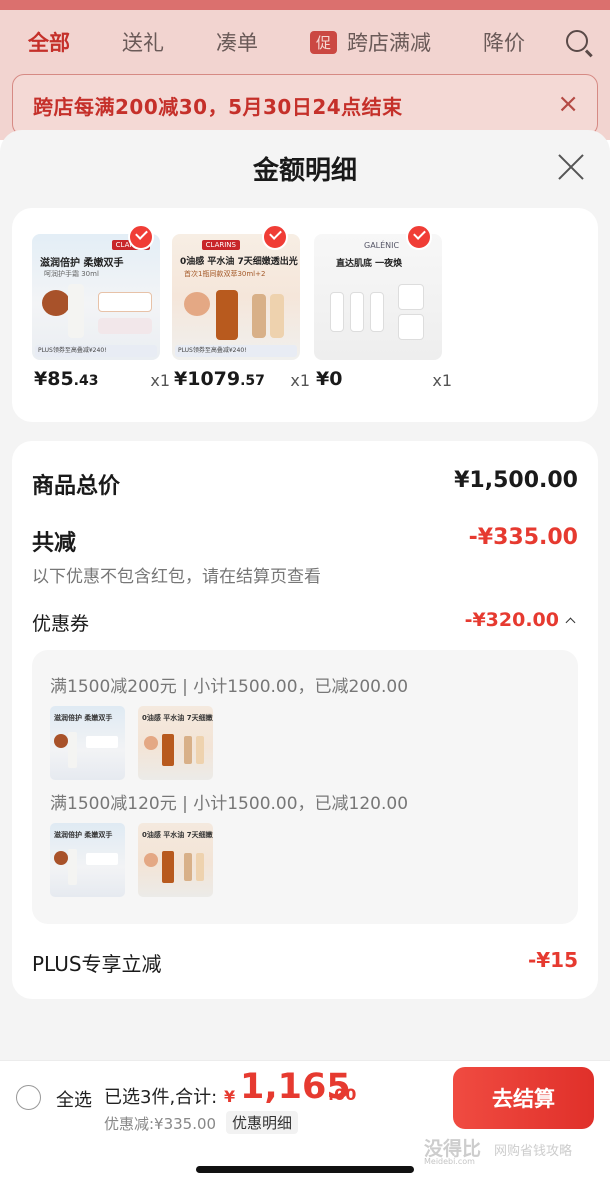 The width and height of the screenshot is (610, 1188). What do you see at coordinates (516, 480) in the screenshot?
I see `total-price-value: ¥1,500.00` at bounding box center [516, 480].